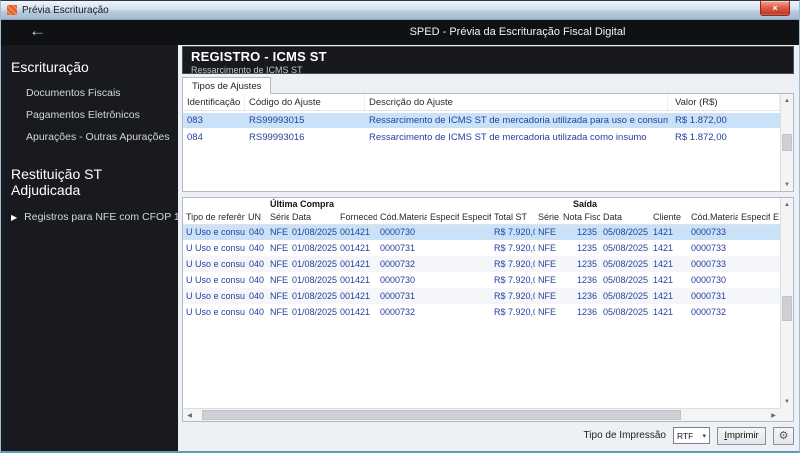  I want to click on page-title: REGISTRO - ICMS ST, so click(259, 56).